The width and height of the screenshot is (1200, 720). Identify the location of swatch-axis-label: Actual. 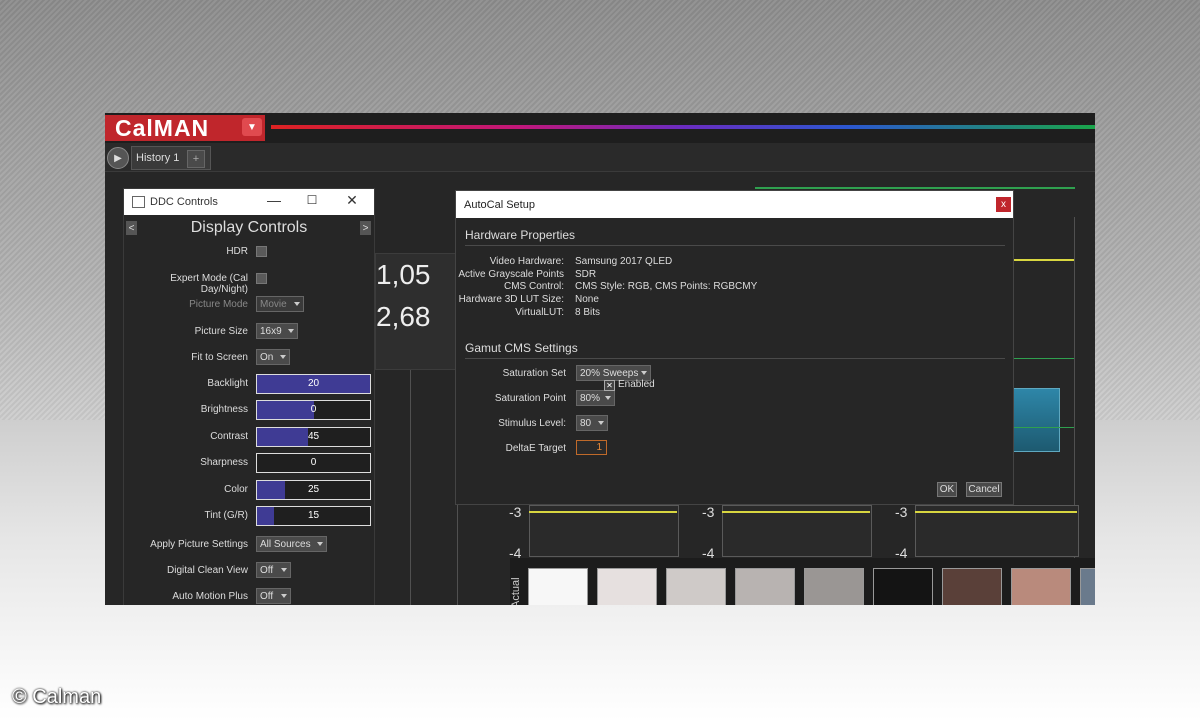
(516, 591).